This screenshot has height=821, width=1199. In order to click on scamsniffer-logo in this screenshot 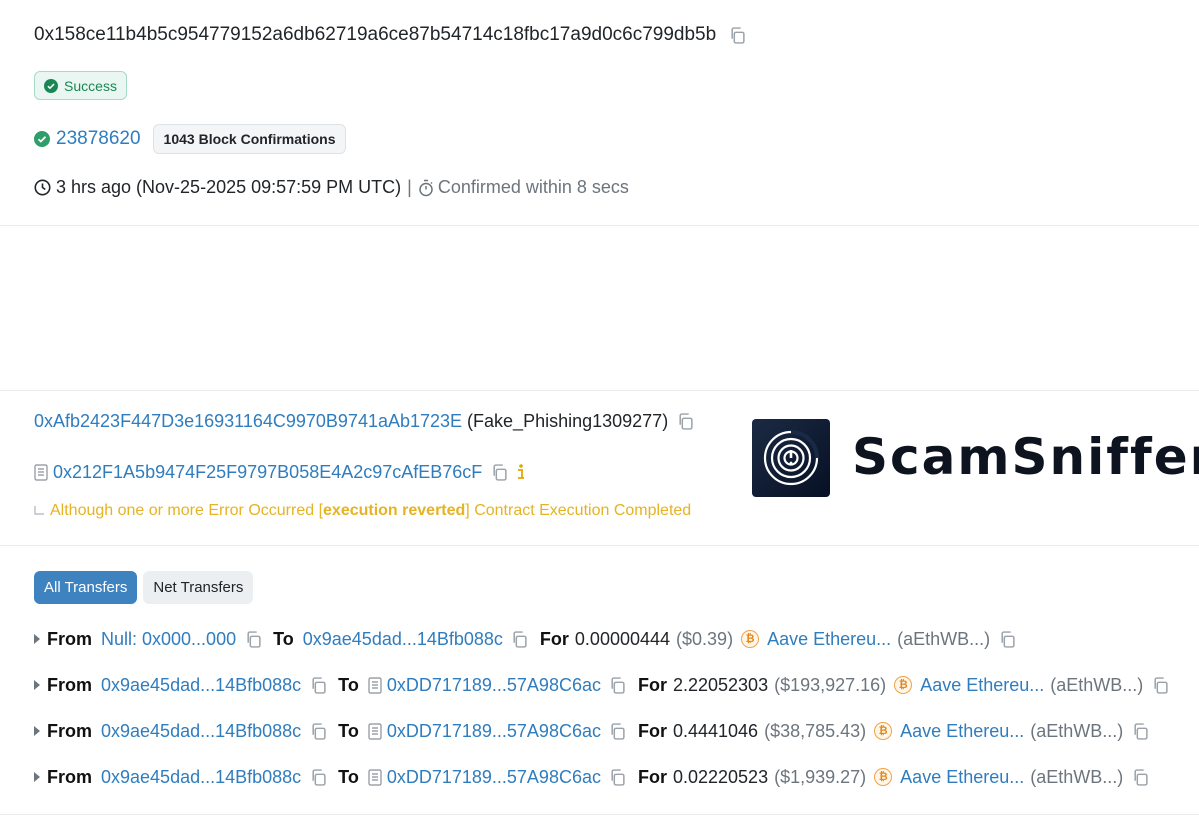, I will do `click(791, 458)`.